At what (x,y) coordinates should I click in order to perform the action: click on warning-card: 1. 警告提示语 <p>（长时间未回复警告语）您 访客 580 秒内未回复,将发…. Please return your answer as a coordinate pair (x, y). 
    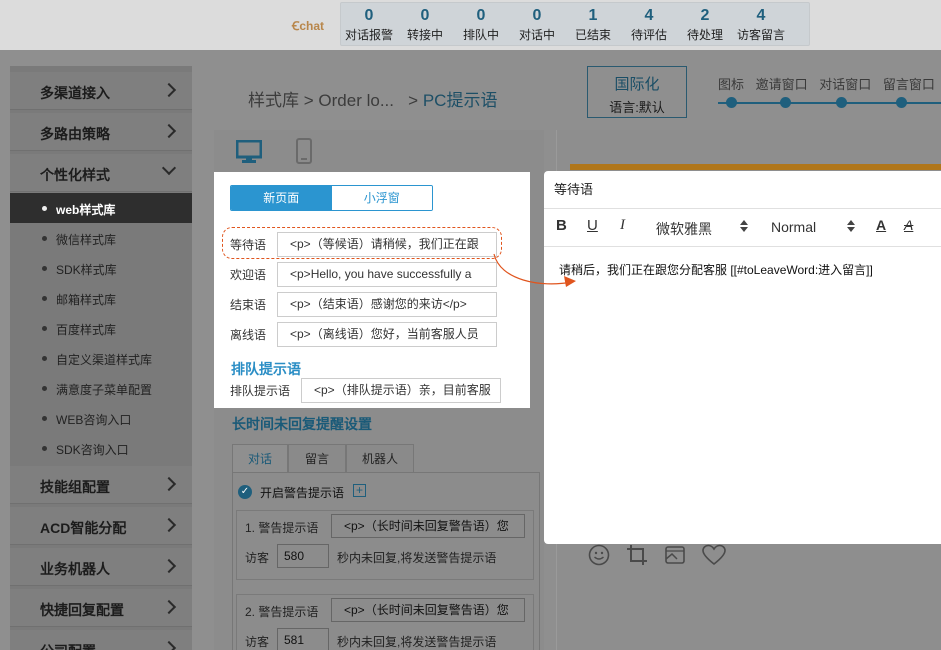
    Looking at the image, I should click on (385, 545).